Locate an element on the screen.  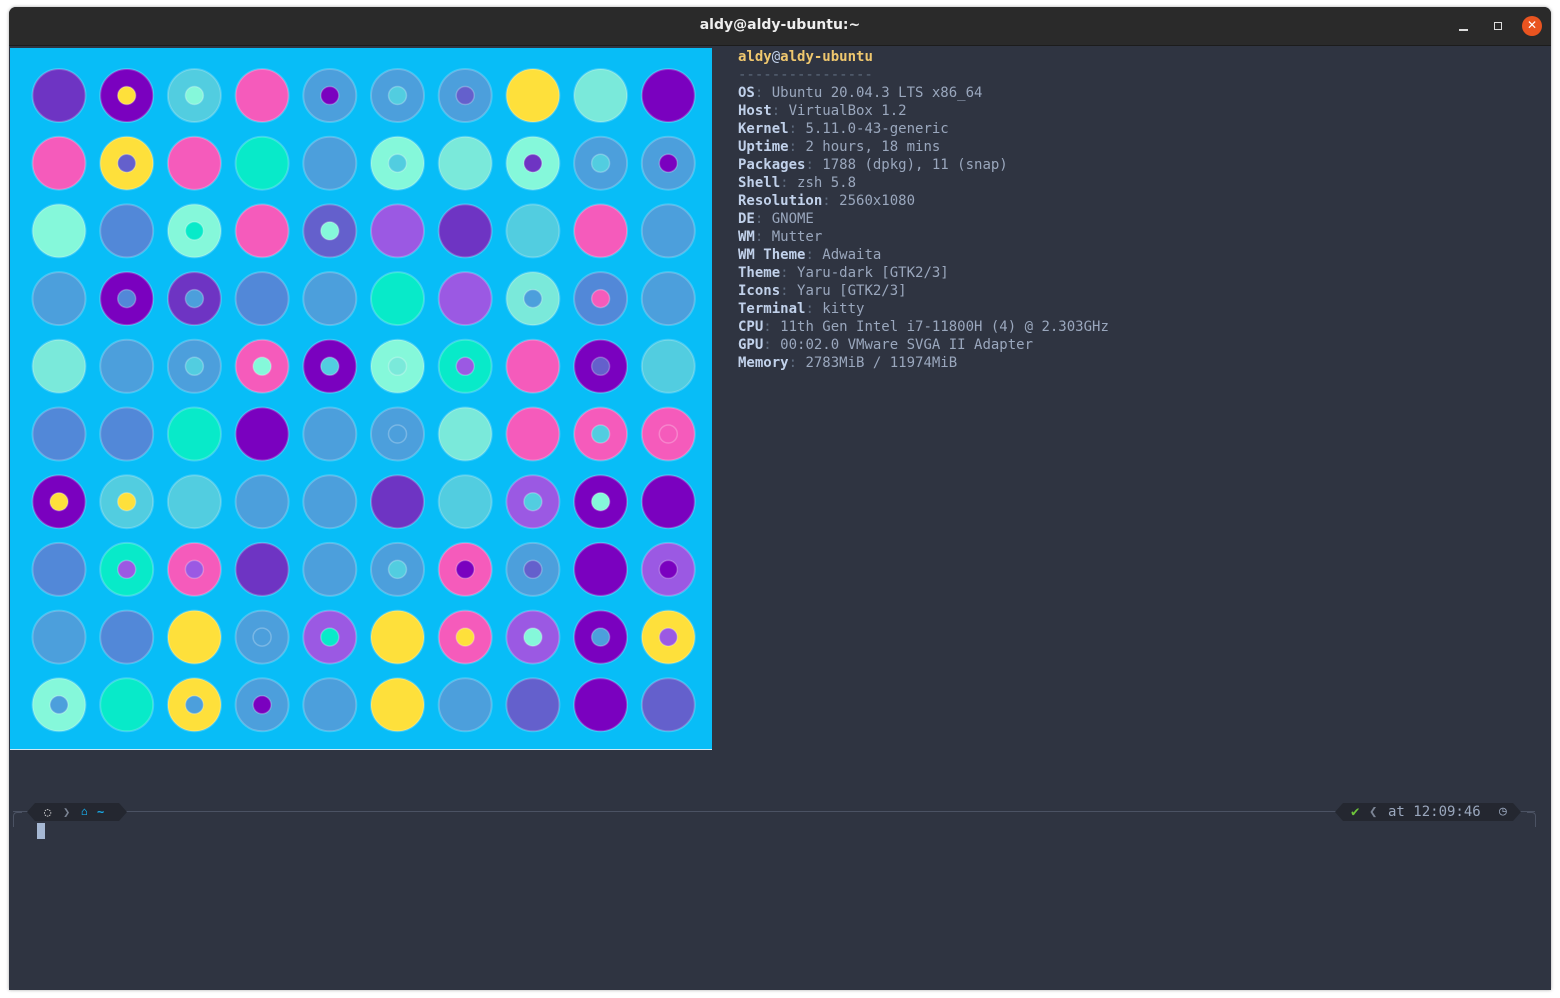
info-user: aldy is located at coordinates (755, 57).